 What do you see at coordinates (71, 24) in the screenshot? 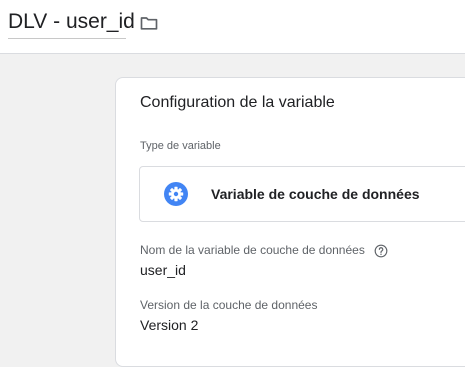
I see `variable-name-field: DLV - user_id` at bounding box center [71, 24].